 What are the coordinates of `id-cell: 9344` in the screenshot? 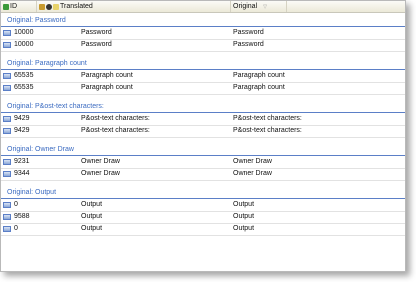 It's located at (22, 173).